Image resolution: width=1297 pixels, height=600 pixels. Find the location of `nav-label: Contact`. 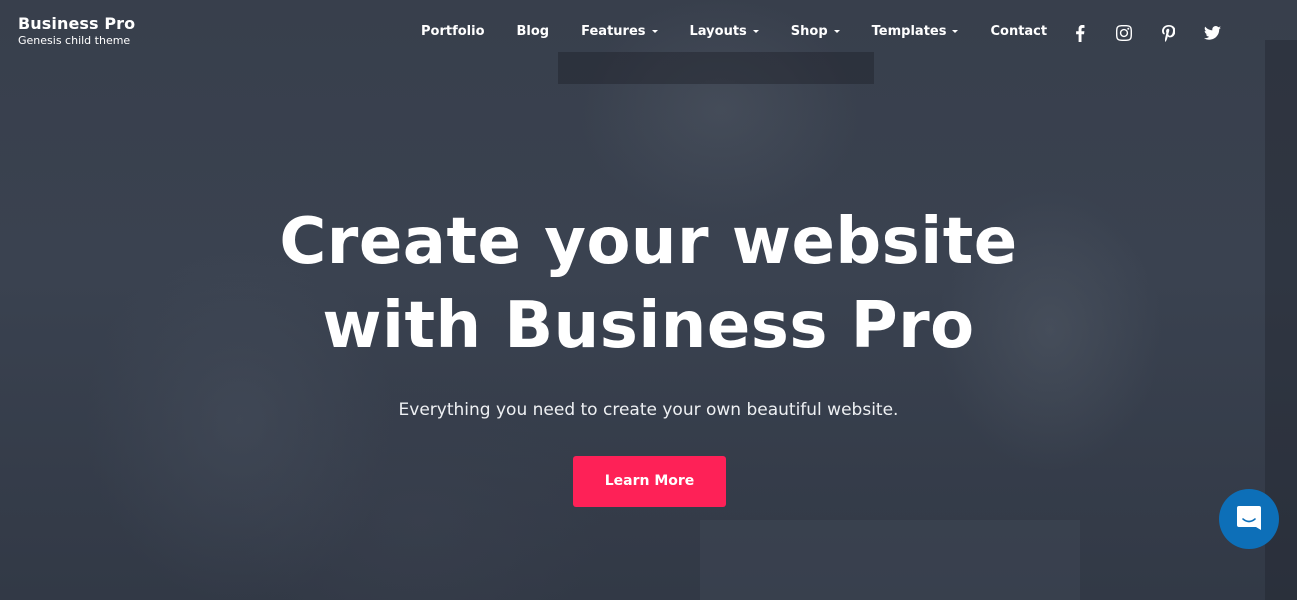

nav-label: Contact is located at coordinates (1019, 31).